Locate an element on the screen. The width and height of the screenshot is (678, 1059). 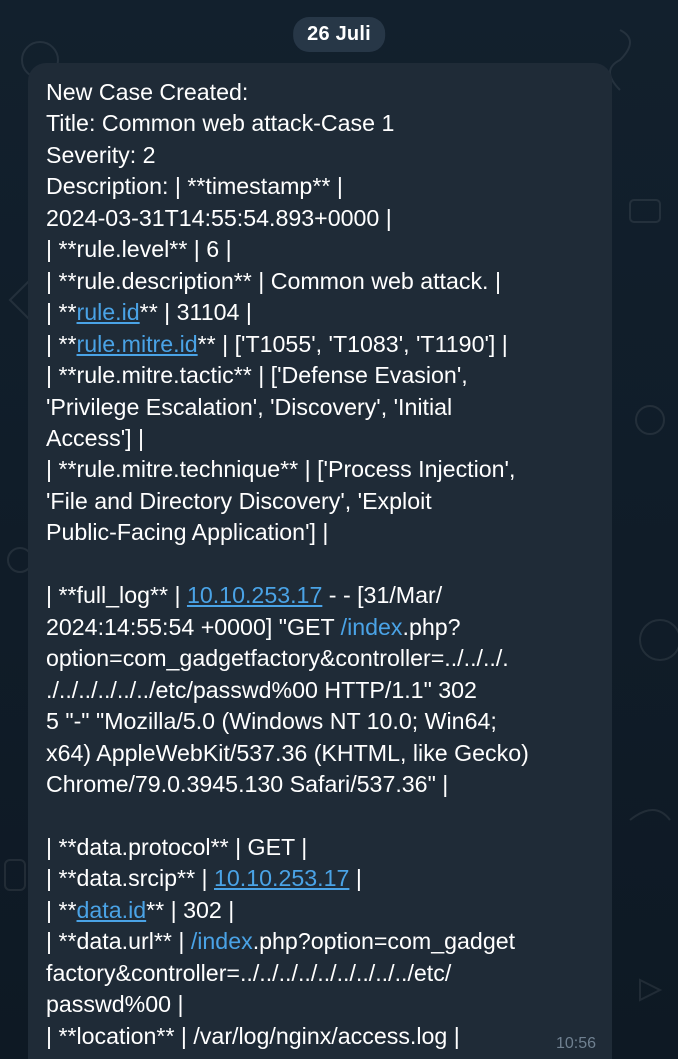
rule-id-value: ** | 31104 | is located at coordinates (195, 312).